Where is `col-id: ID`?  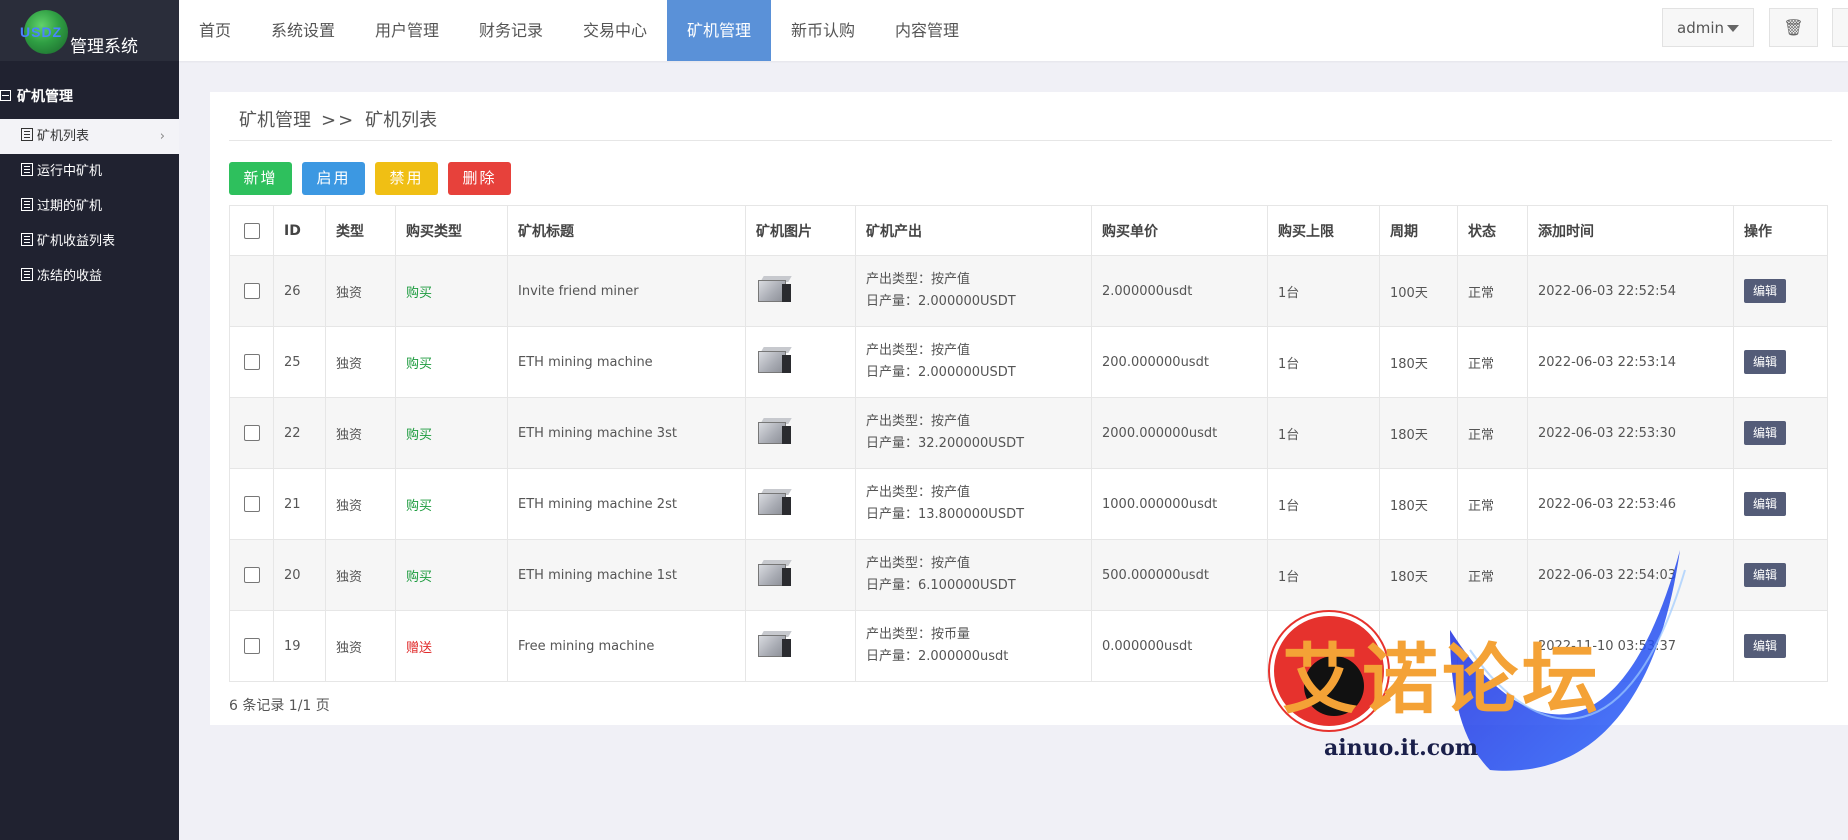
col-id: ID is located at coordinates (299, 230).